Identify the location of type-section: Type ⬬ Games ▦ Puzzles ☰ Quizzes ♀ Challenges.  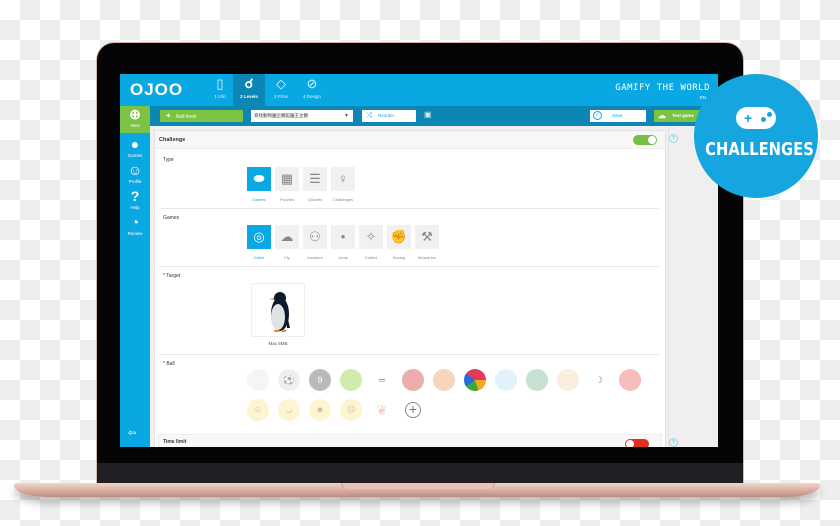
(409, 181).